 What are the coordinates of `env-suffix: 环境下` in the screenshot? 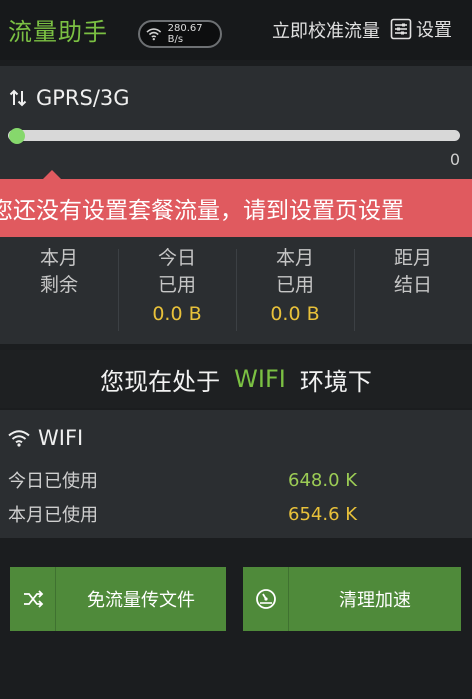 It's located at (335, 381).